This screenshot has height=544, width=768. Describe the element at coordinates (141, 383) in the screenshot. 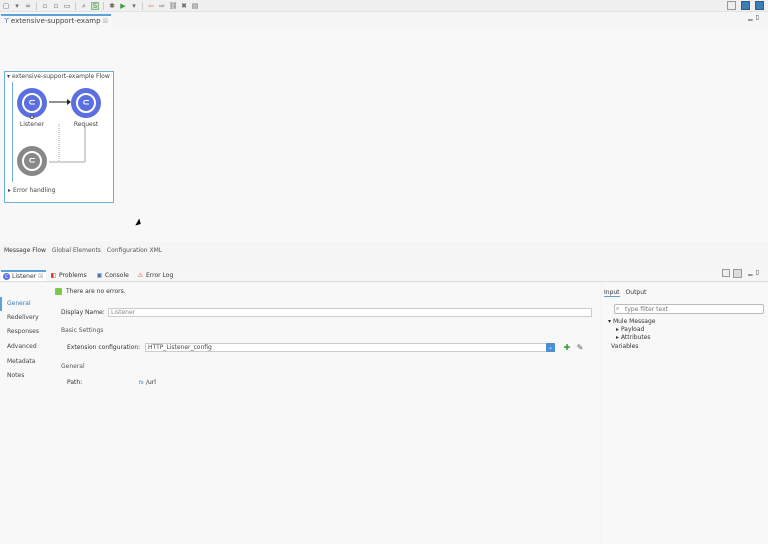

I see `expression-mode-icon: fx` at that location.